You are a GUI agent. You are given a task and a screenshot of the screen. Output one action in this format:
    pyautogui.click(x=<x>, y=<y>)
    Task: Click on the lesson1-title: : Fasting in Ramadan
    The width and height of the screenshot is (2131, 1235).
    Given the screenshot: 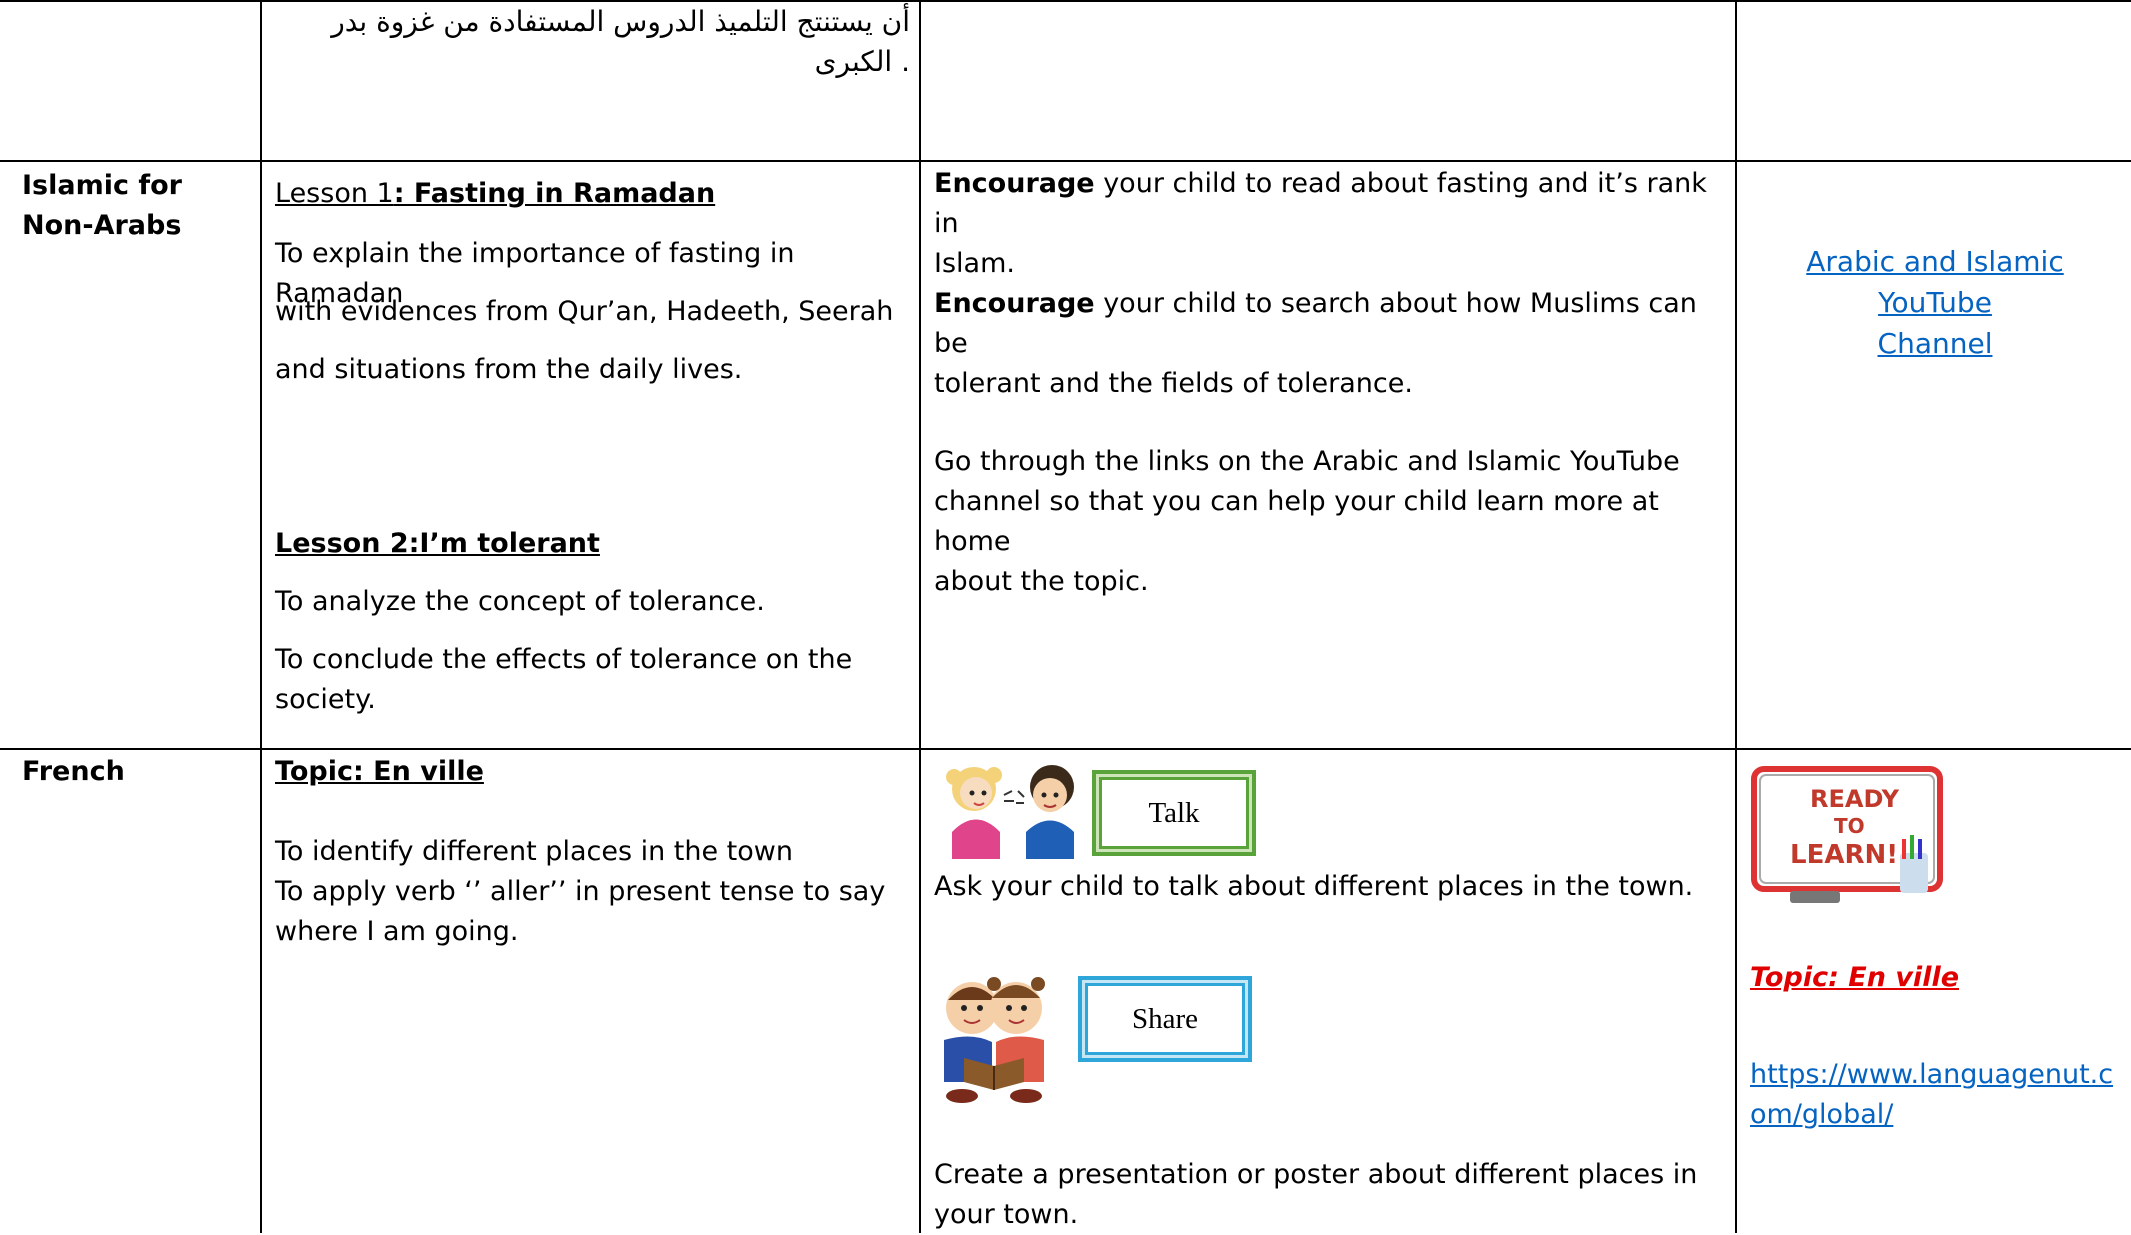 What is the action you would take?
    pyautogui.click(x=554, y=193)
    